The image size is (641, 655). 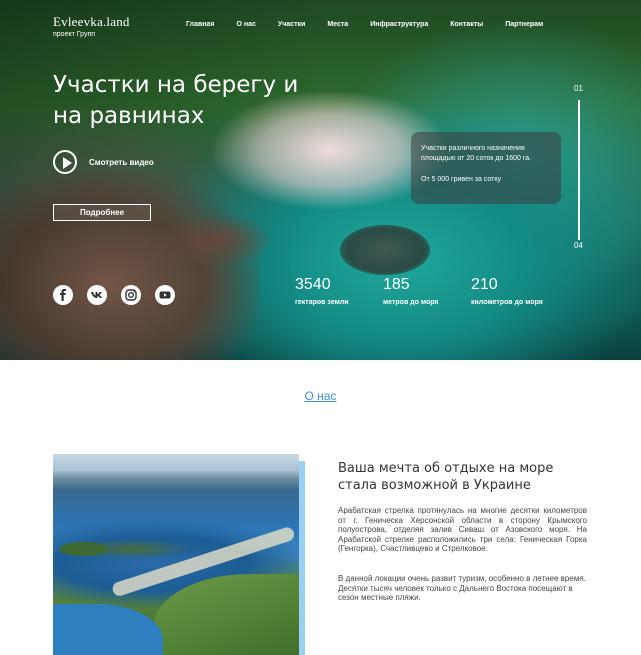 I want to click on watch-video-button: Смотреть видео, so click(x=103, y=162).